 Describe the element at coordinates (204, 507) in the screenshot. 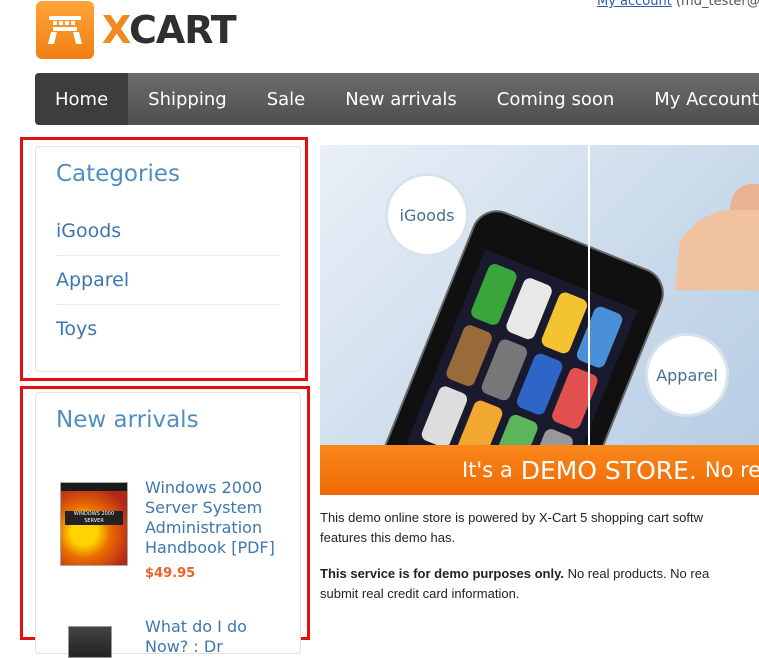

I see `product-title-line: Server System` at that location.